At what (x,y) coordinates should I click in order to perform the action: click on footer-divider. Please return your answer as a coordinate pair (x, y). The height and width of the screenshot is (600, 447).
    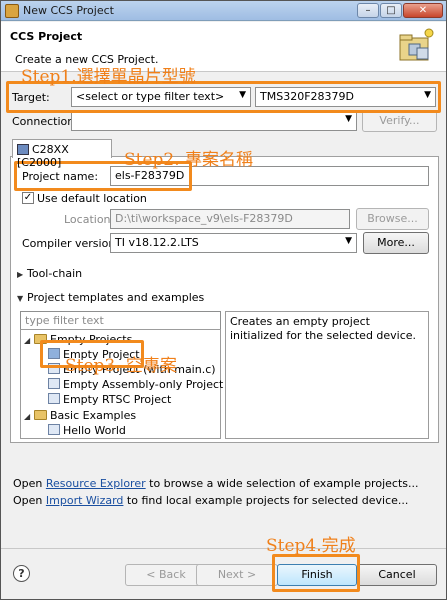
    Looking at the image, I should click on (223, 548).